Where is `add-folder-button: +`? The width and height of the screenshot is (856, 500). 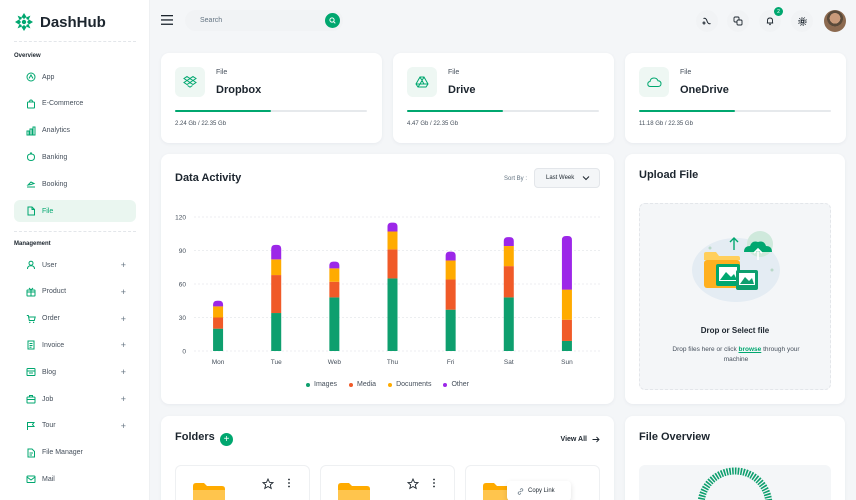 add-folder-button: + is located at coordinates (226, 439).